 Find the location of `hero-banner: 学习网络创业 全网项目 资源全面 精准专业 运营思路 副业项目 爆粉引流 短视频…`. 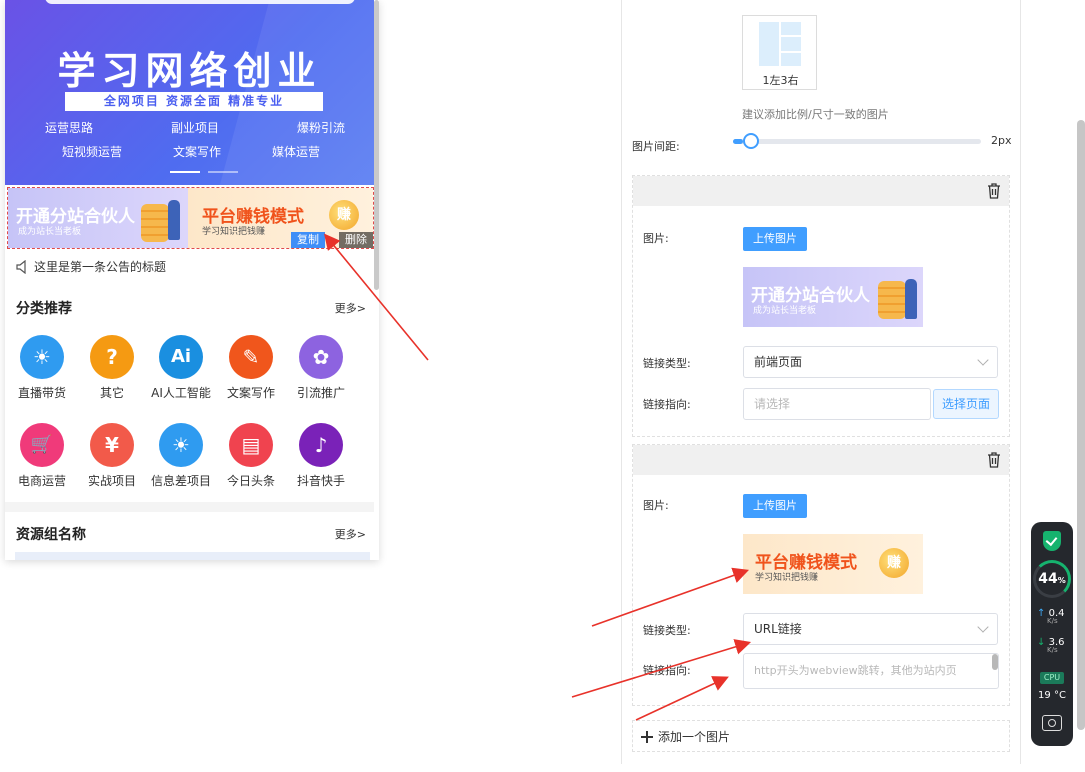

hero-banner: 学习网络创业 全网项目 资源全面 精准专业 运营思路 副业项目 爆粉引流 短视频… is located at coordinates (189, 92).